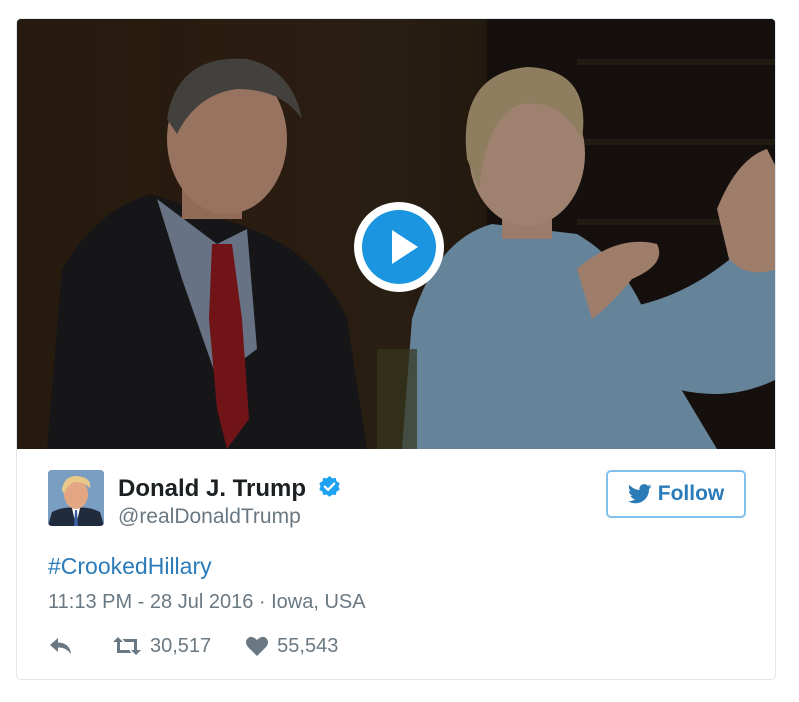  Describe the element at coordinates (181, 645) in the screenshot. I see `retweet-count: 30,517` at that location.